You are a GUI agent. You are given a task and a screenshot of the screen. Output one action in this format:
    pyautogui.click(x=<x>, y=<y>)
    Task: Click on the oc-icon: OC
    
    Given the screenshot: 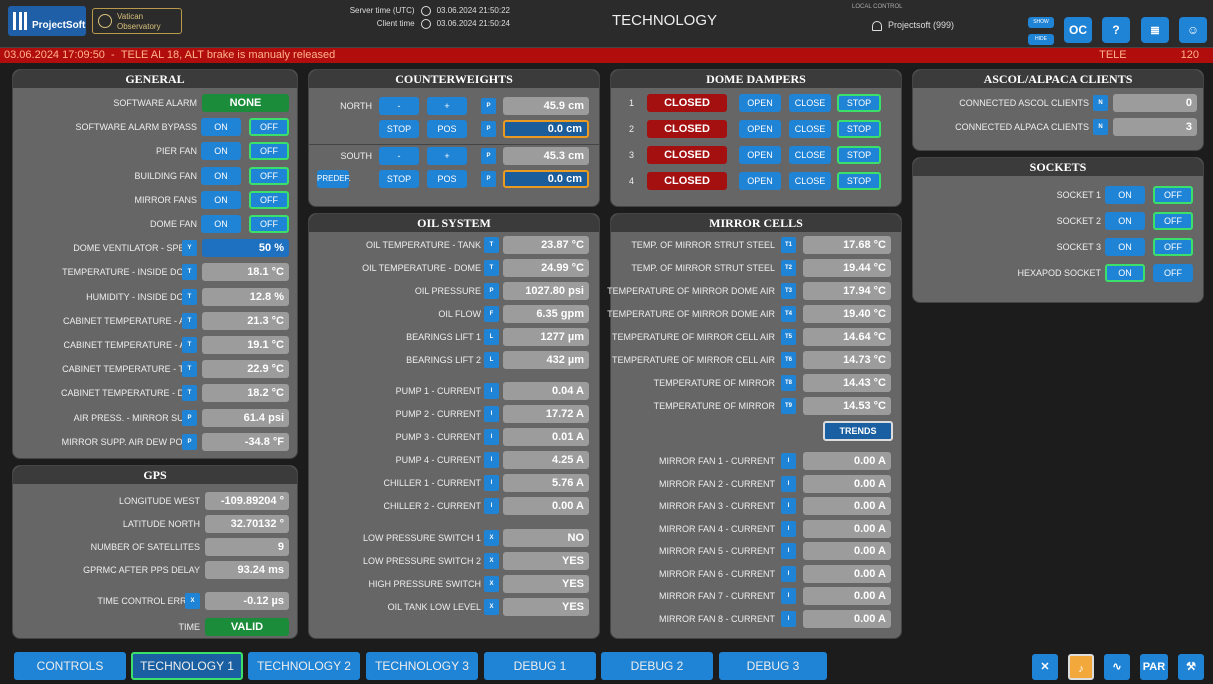 What is the action you would take?
    pyautogui.click(x=1078, y=30)
    